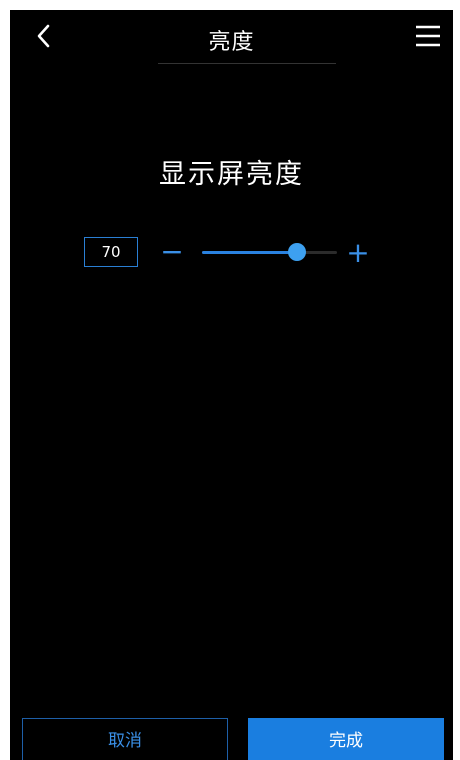 This screenshot has width=460, height=760. What do you see at coordinates (125, 739) in the screenshot?
I see `cancel-button: 取消` at bounding box center [125, 739].